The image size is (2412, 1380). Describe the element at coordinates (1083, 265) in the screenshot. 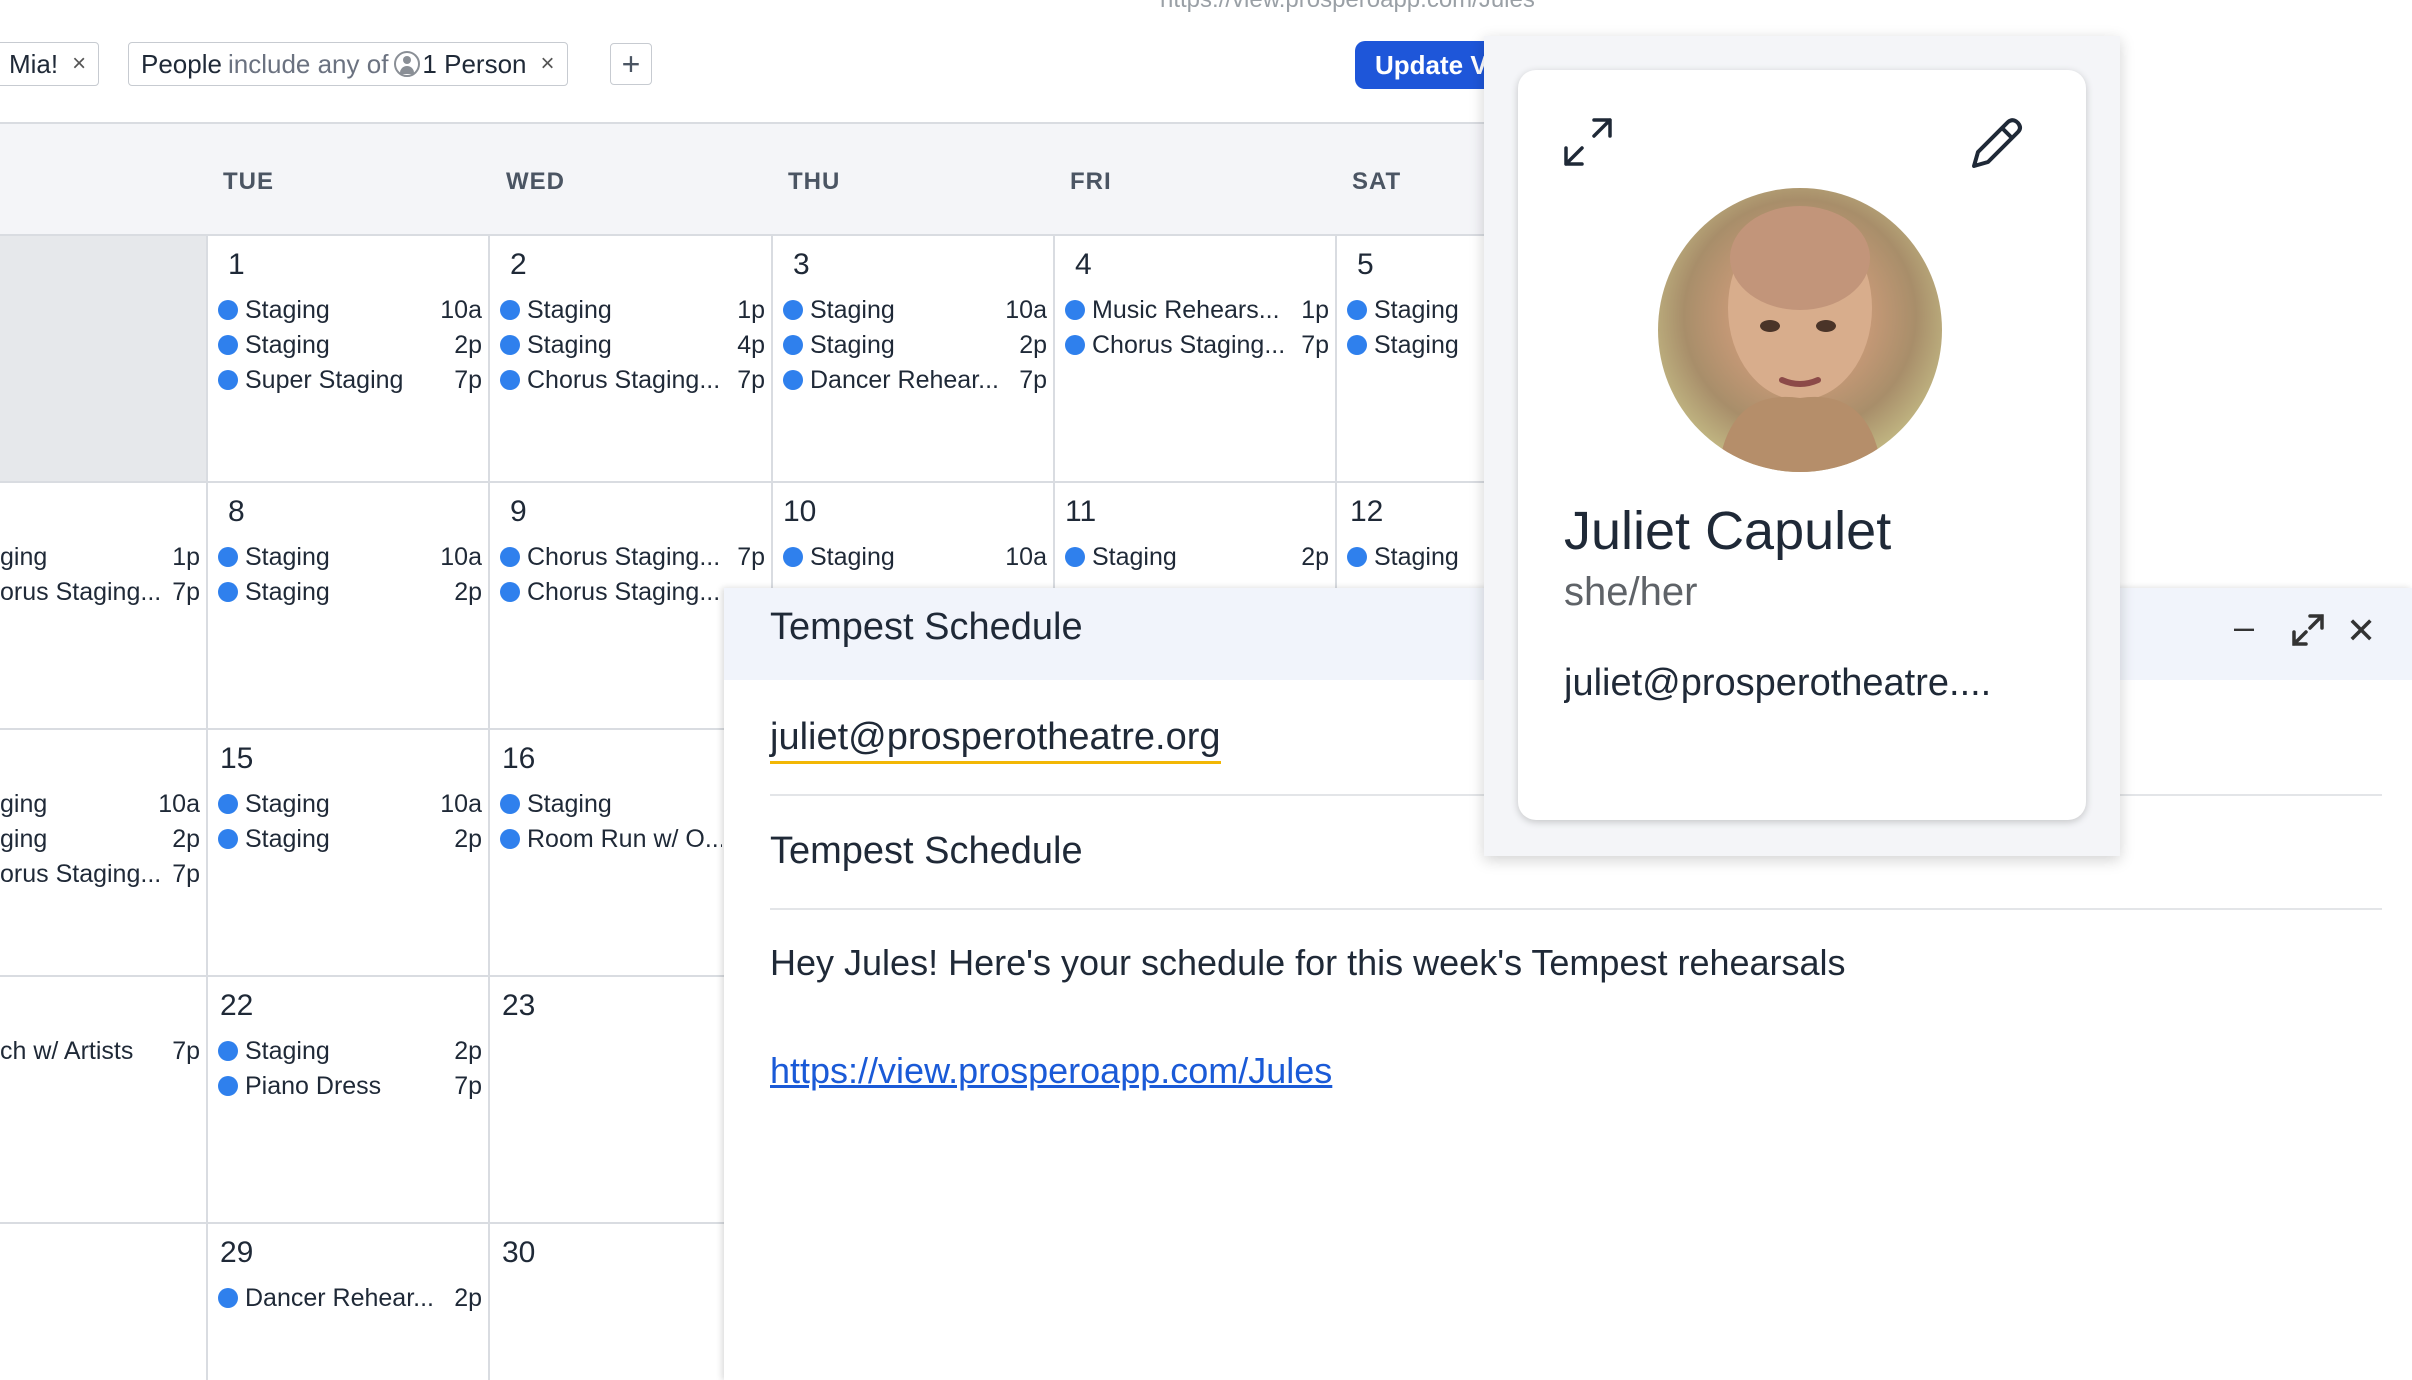

I see `day-number: 4` at that location.